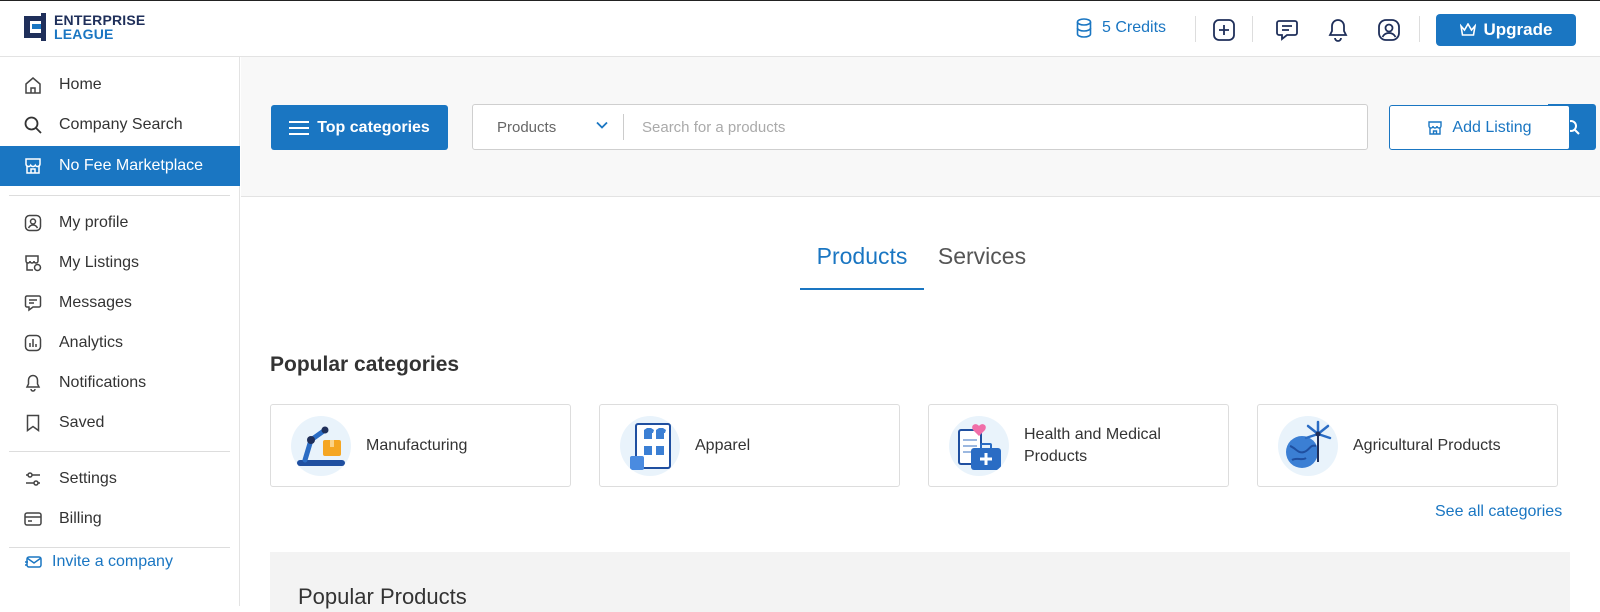 The image size is (1600, 612). What do you see at coordinates (1084, 28) in the screenshot?
I see `database-icon` at bounding box center [1084, 28].